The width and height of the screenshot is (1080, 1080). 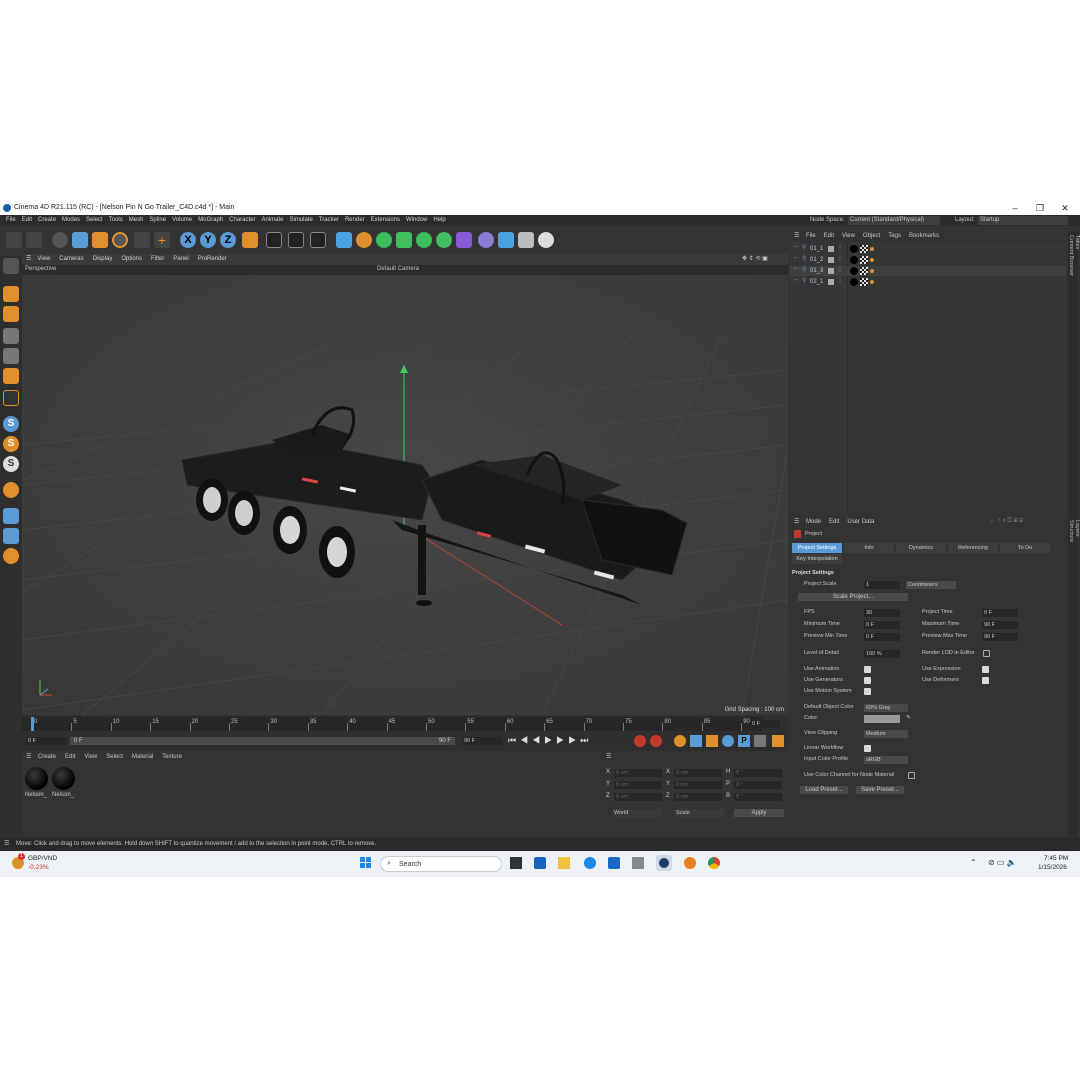 What do you see at coordinates (690, 863) in the screenshot?
I see `blender-icon` at bounding box center [690, 863].